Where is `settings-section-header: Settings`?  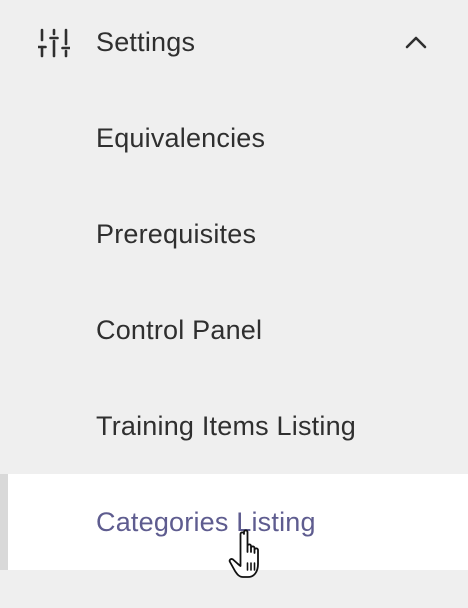
settings-section-header: Settings is located at coordinates (234, 43).